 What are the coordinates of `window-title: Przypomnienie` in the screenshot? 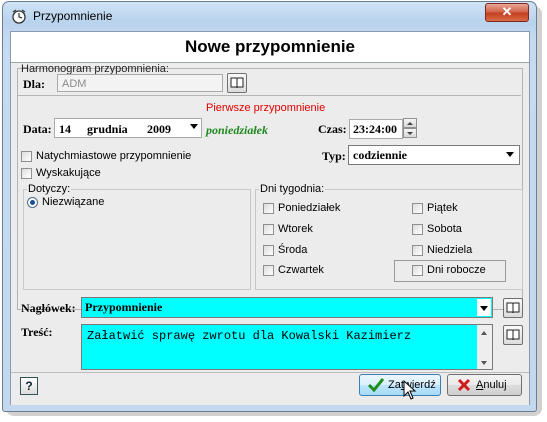 It's located at (73, 16).